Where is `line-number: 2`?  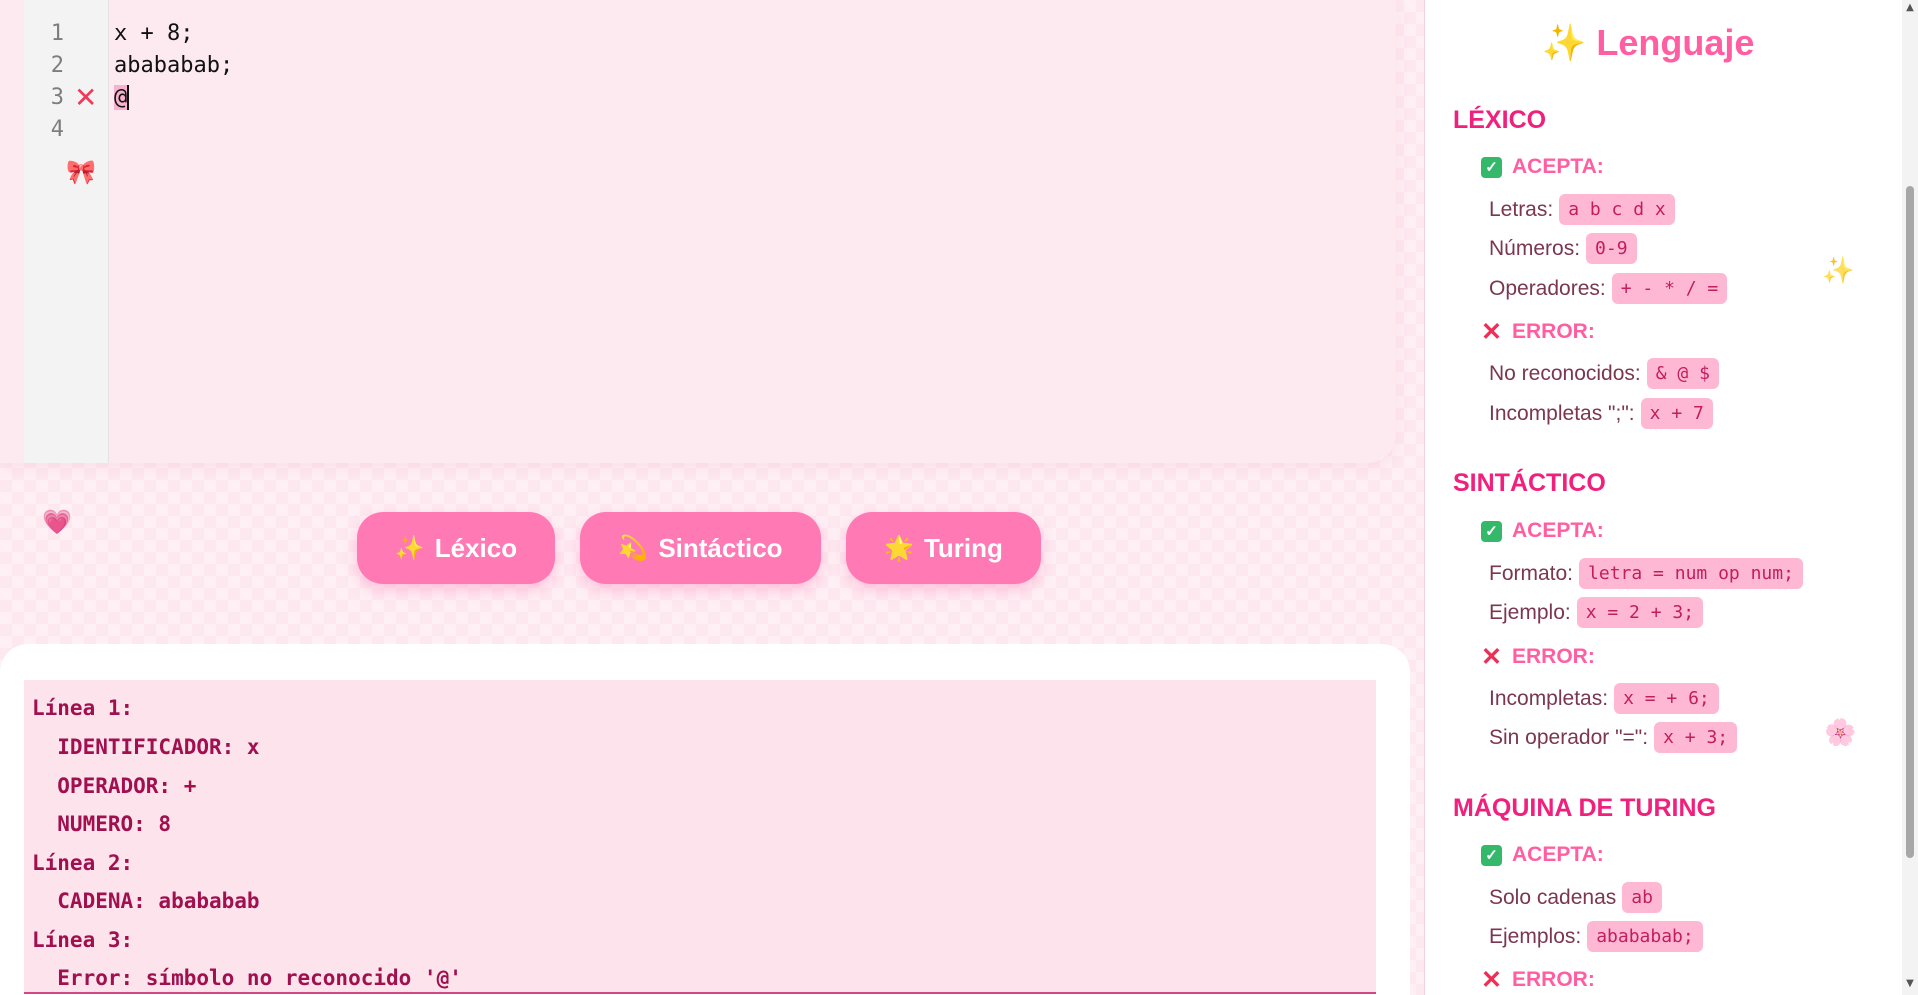
line-number: 2 is located at coordinates (57, 65).